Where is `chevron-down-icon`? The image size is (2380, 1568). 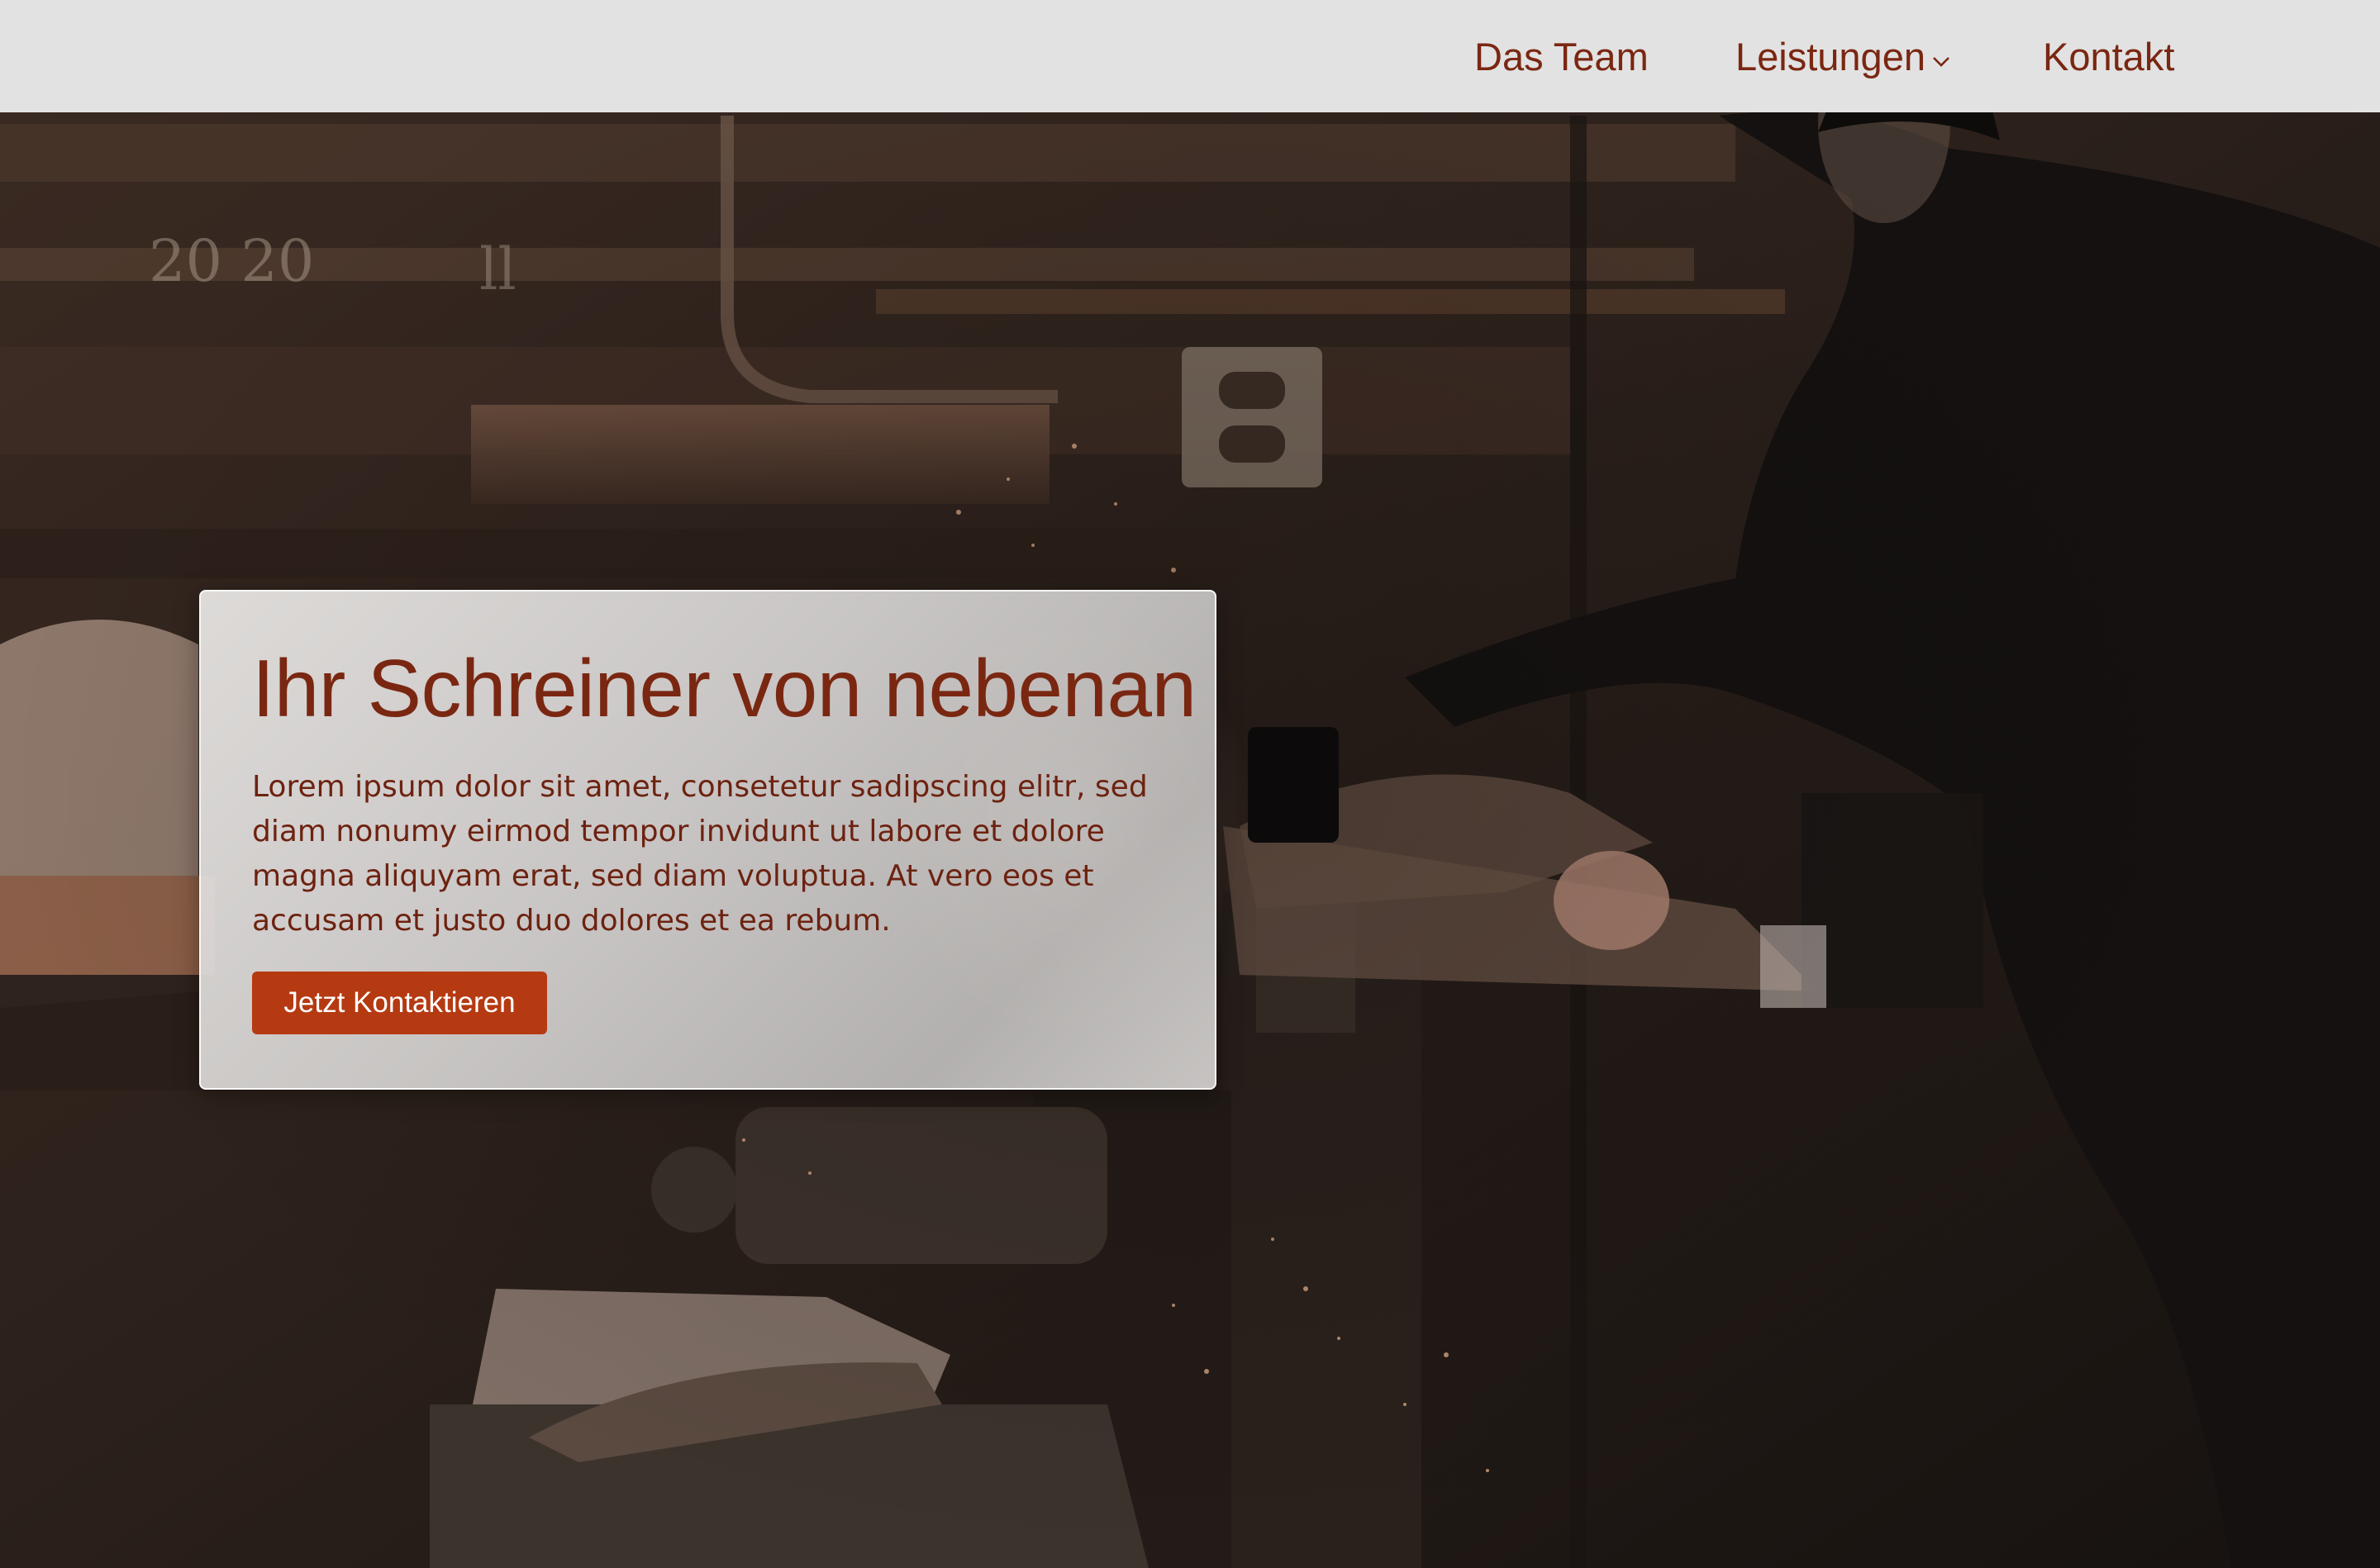 chevron-down-icon is located at coordinates (1941, 54).